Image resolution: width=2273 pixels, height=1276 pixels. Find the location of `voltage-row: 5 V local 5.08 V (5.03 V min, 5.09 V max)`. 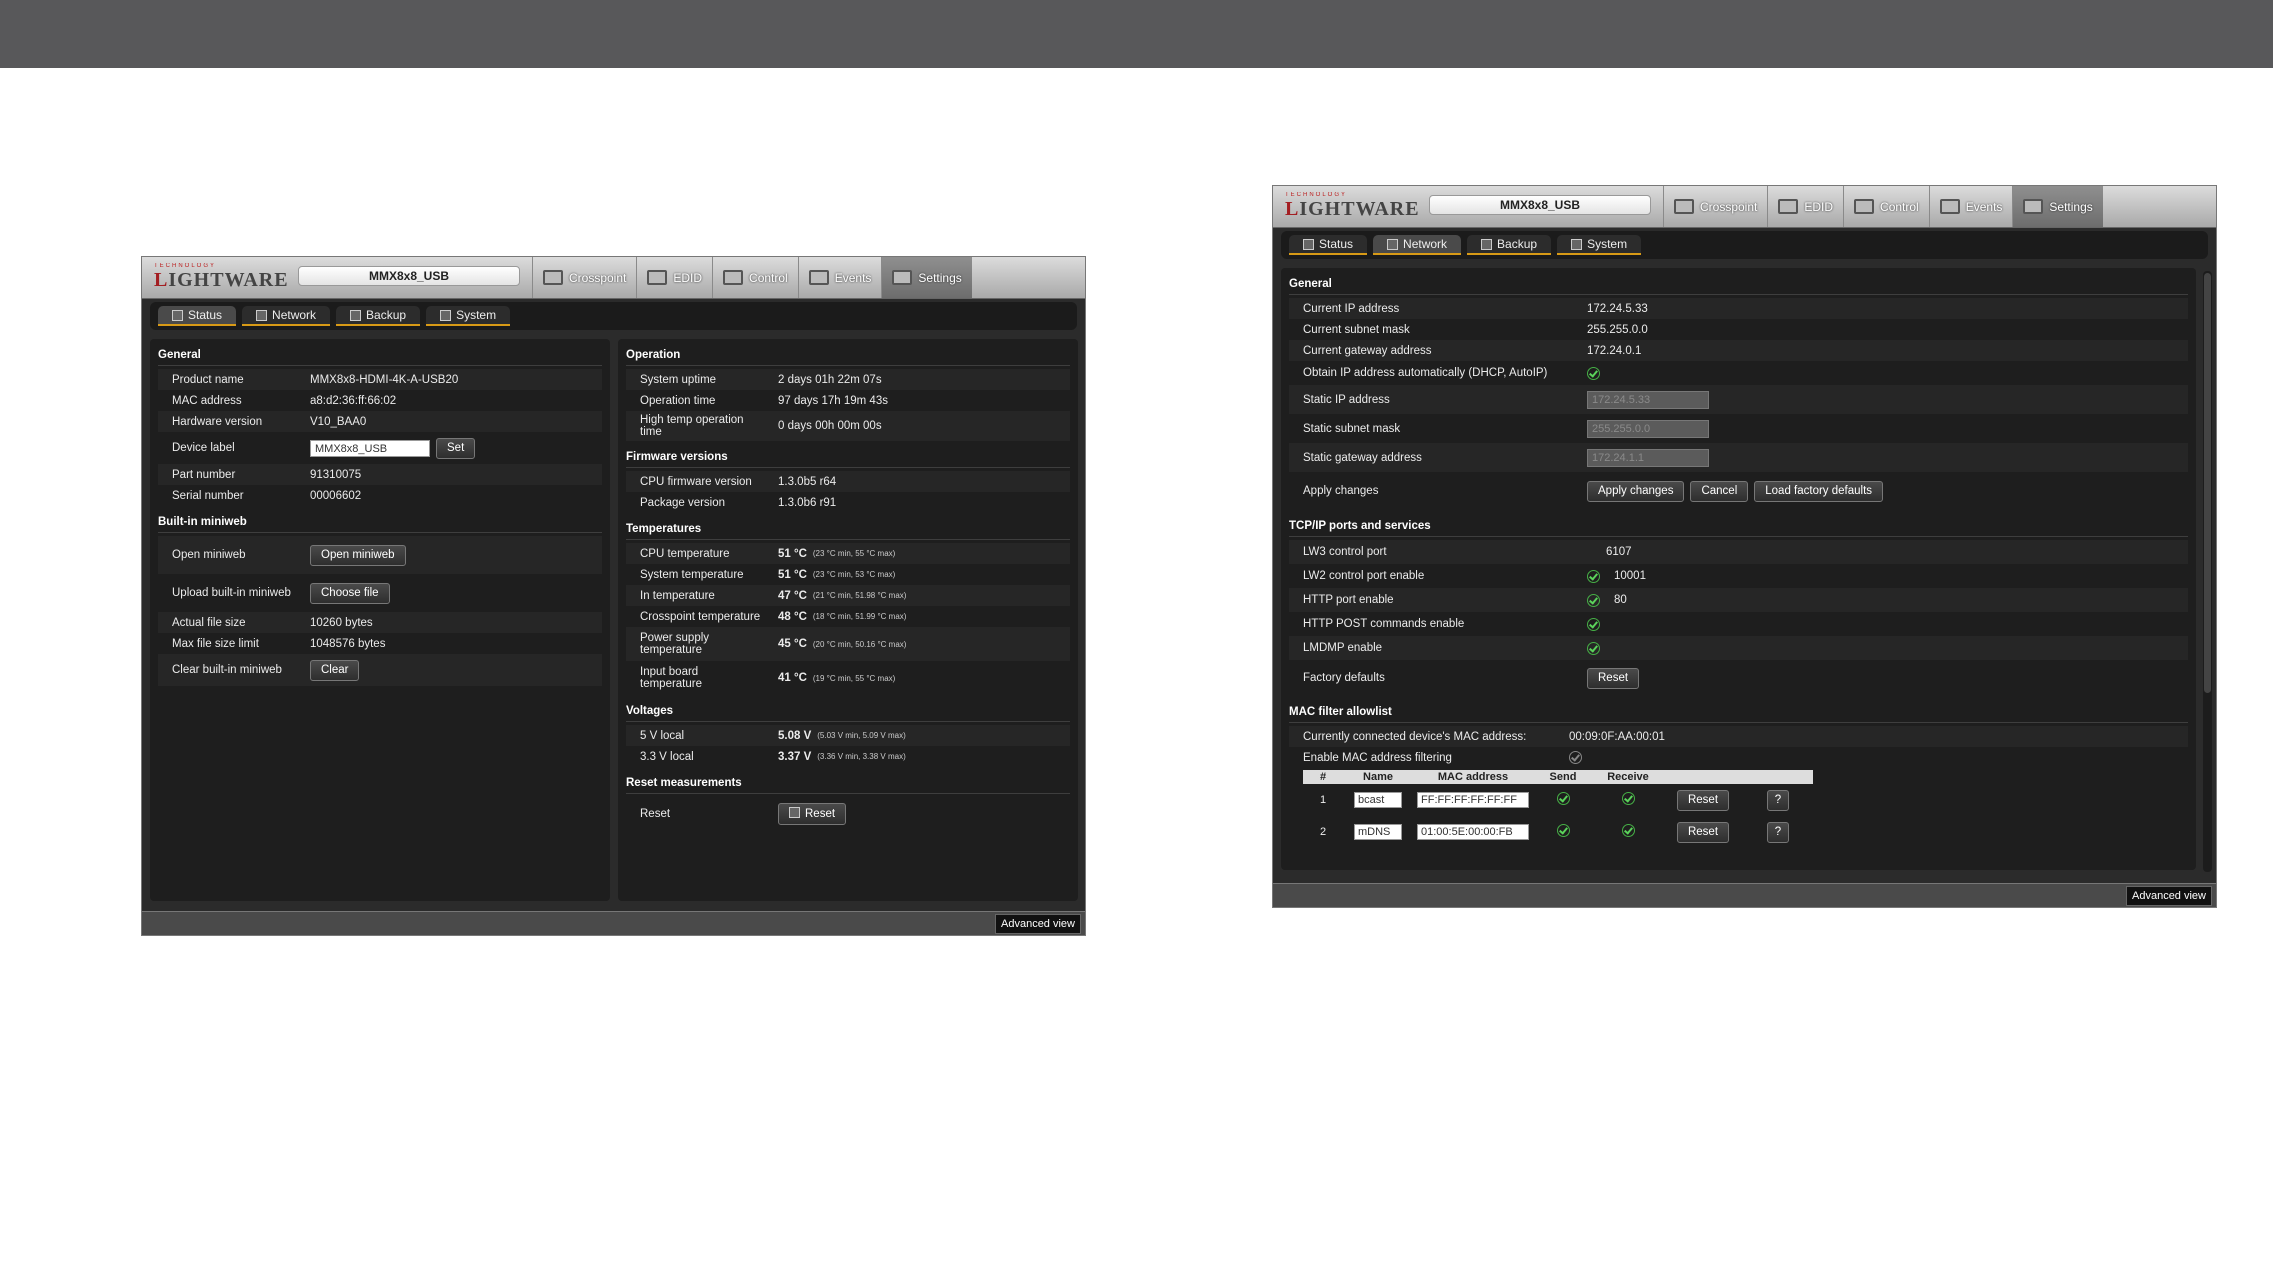

voltage-row: 5 V local 5.08 V (5.03 V min, 5.09 V max) is located at coordinates (848, 735).